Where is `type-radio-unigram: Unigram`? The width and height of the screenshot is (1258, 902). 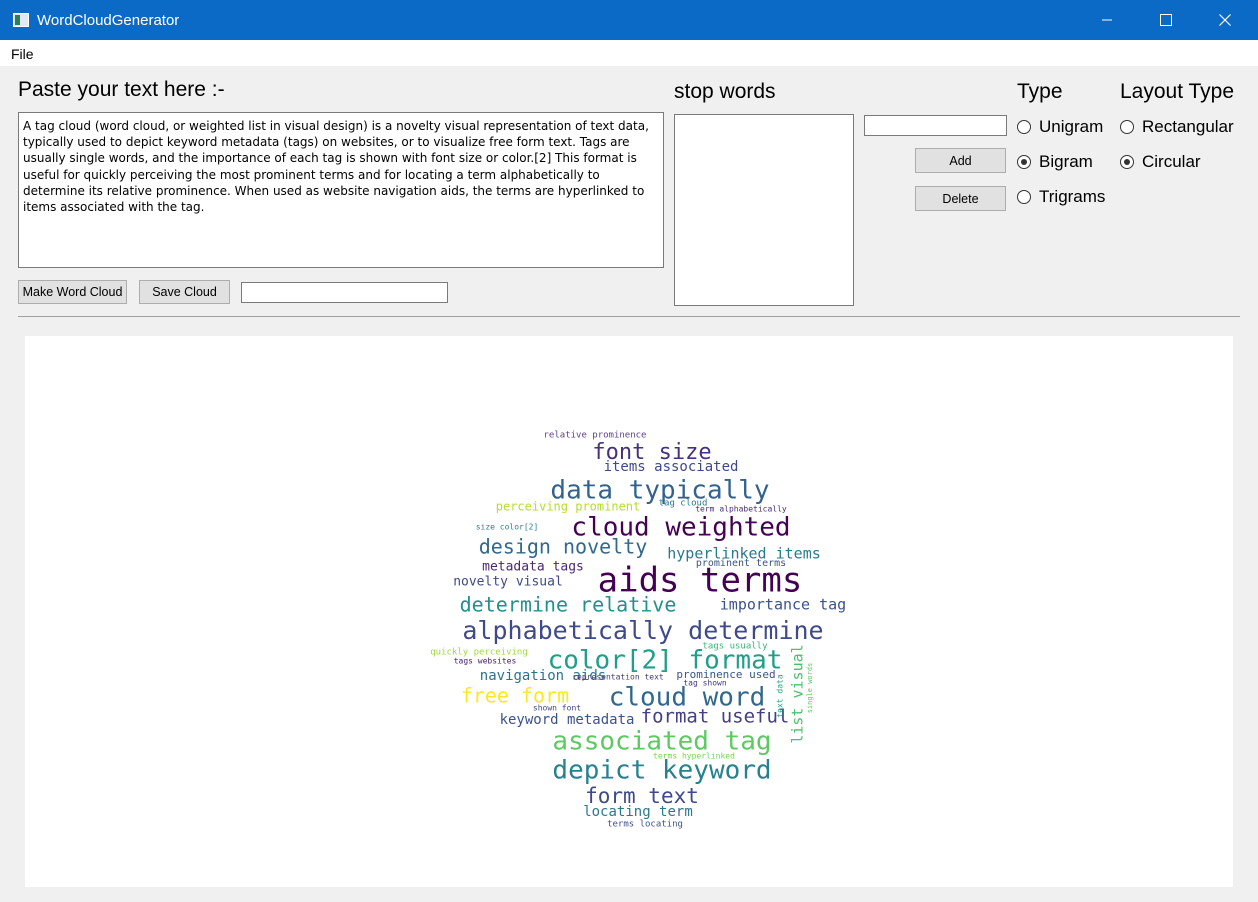
type-radio-unigram: Unigram is located at coordinates (1060, 127).